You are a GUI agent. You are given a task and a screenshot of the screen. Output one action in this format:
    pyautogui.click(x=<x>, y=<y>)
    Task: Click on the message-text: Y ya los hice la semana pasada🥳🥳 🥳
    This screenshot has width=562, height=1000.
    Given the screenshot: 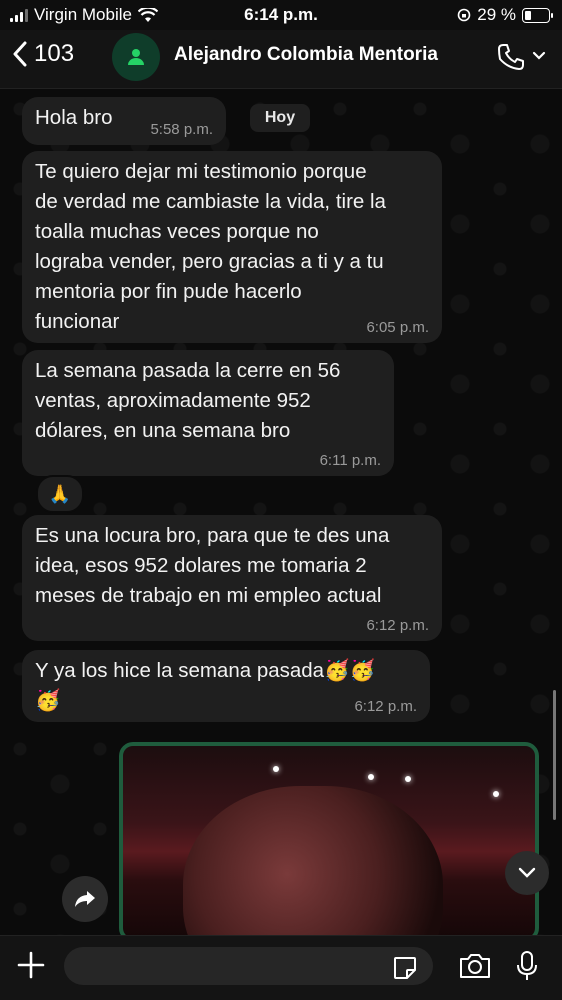 What is the action you would take?
    pyautogui.click(x=205, y=685)
    